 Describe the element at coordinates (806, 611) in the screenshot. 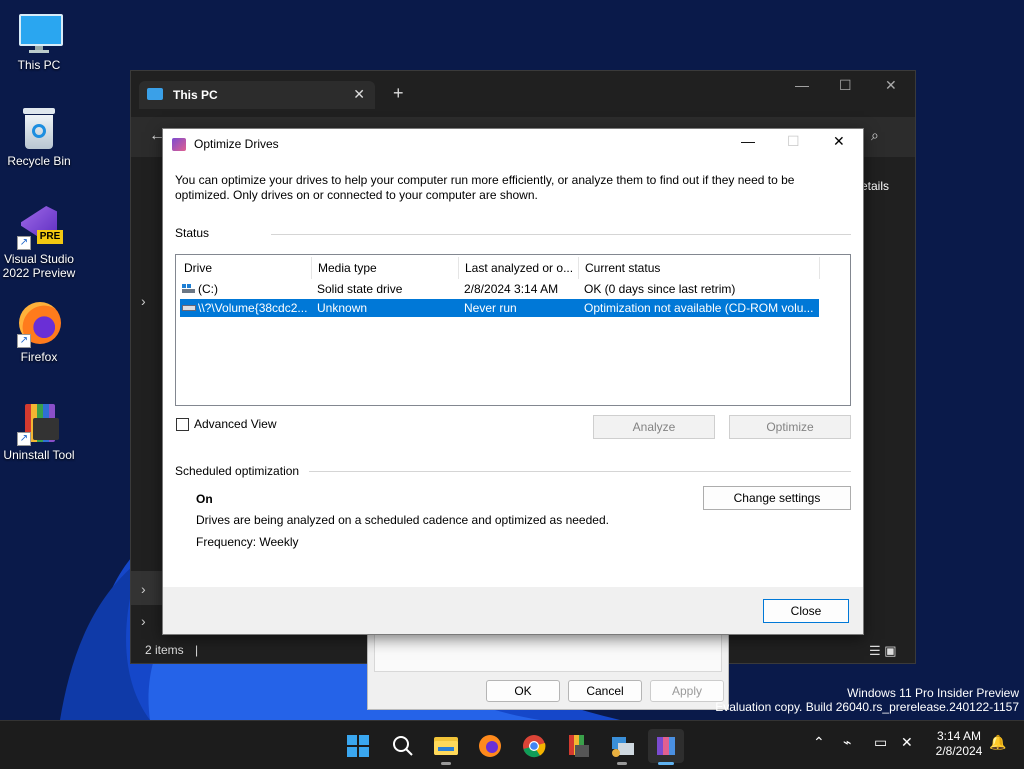

I see `close-button: Close` at that location.